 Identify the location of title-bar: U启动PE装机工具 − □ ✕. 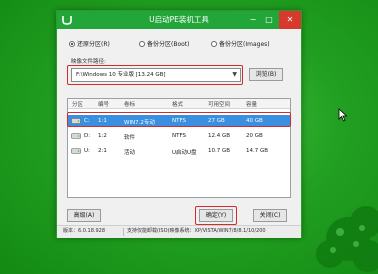
(179, 20).